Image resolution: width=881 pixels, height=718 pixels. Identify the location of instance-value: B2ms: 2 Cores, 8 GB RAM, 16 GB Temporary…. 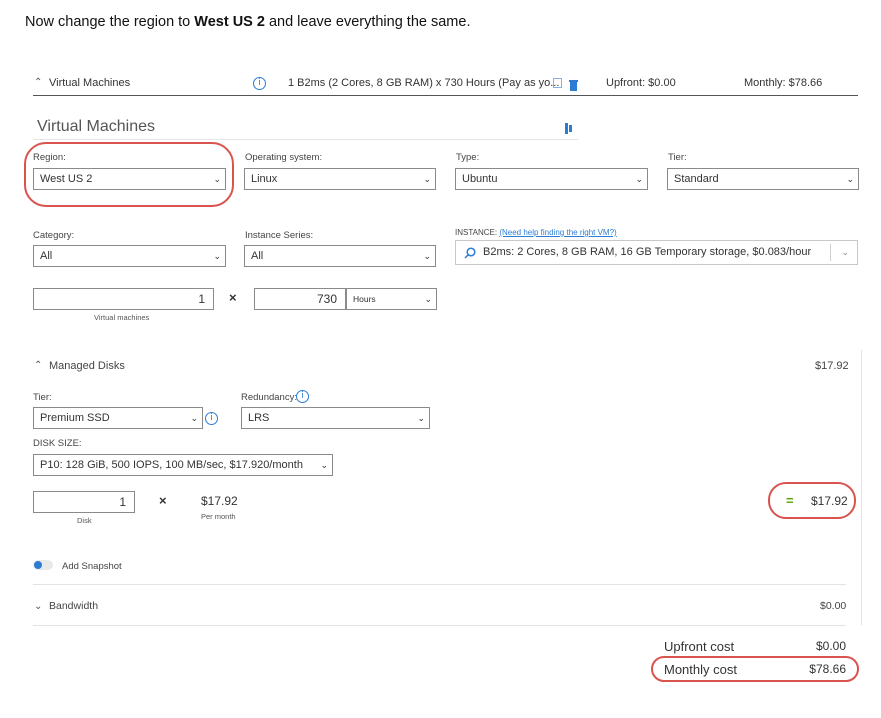
(647, 252).